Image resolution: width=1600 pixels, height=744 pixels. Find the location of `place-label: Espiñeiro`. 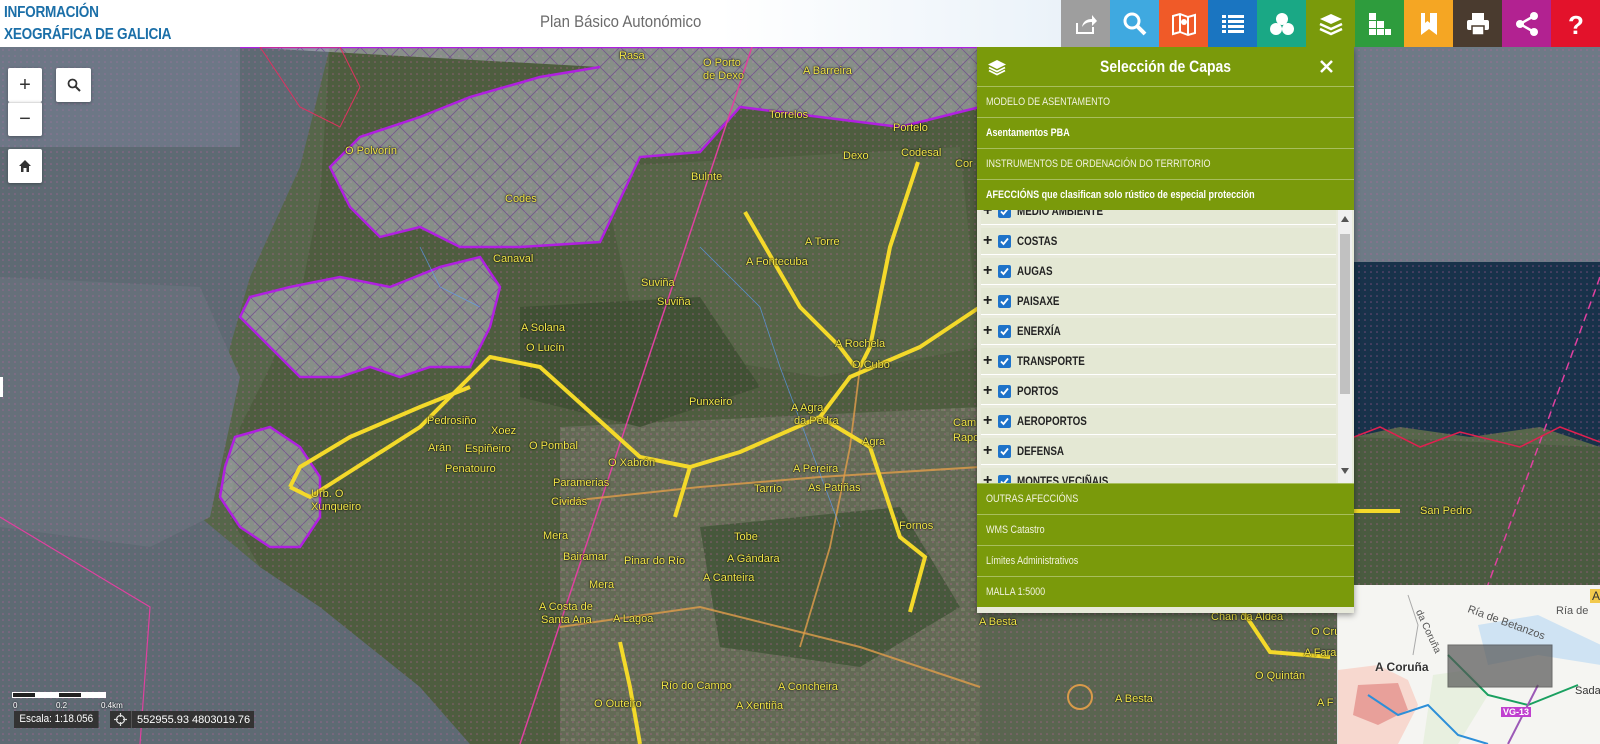

place-label: Espiñeiro is located at coordinates (488, 449).